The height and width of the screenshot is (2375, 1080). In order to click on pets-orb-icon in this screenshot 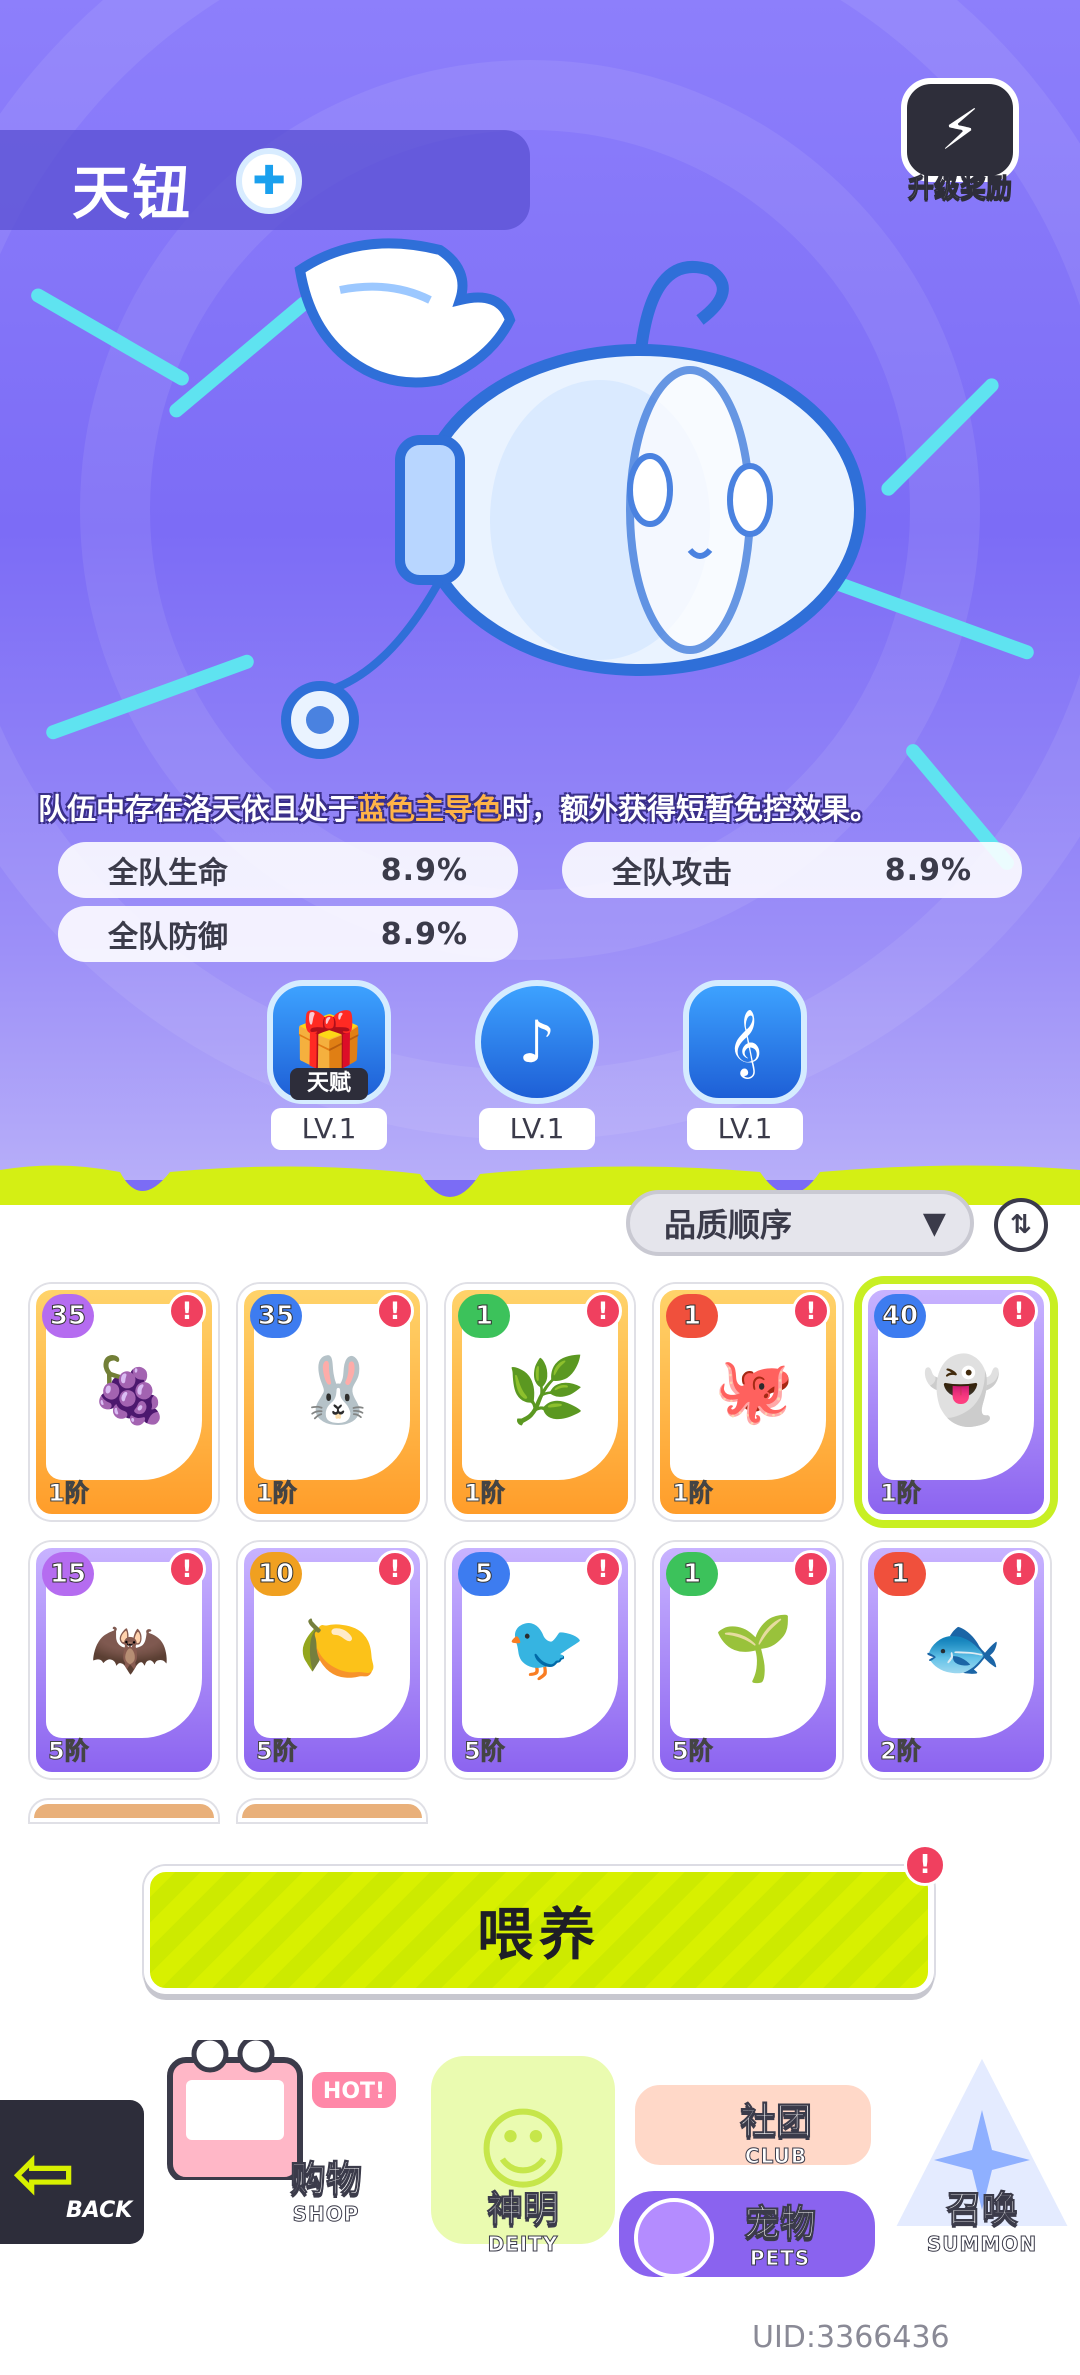, I will do `click(674, 2238)`.